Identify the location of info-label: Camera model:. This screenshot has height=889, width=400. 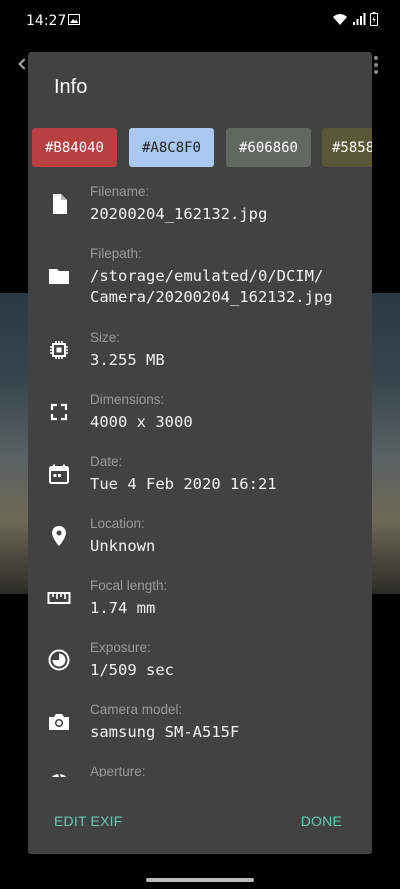
(136, 709).